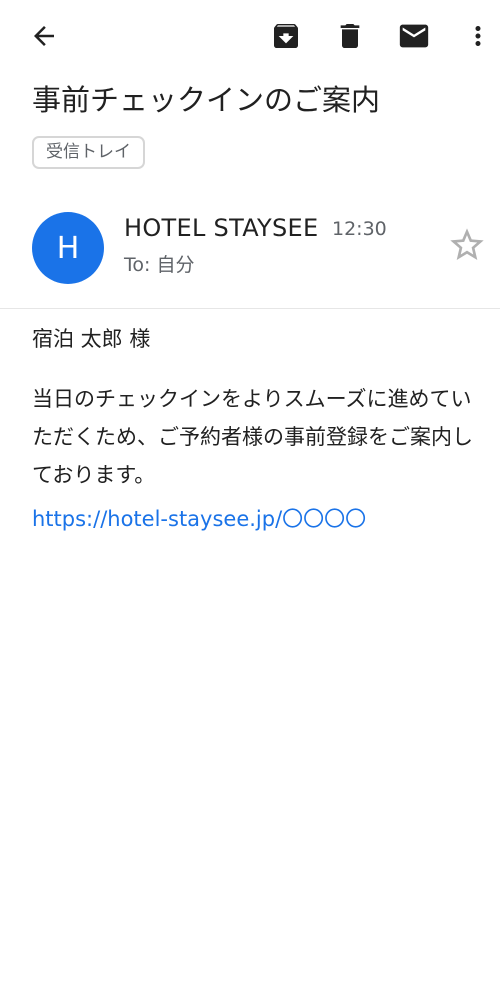 The image size is (500, 1006). I want to click on email-greeting: 宿泊 太郎 様, so click(91, 339).